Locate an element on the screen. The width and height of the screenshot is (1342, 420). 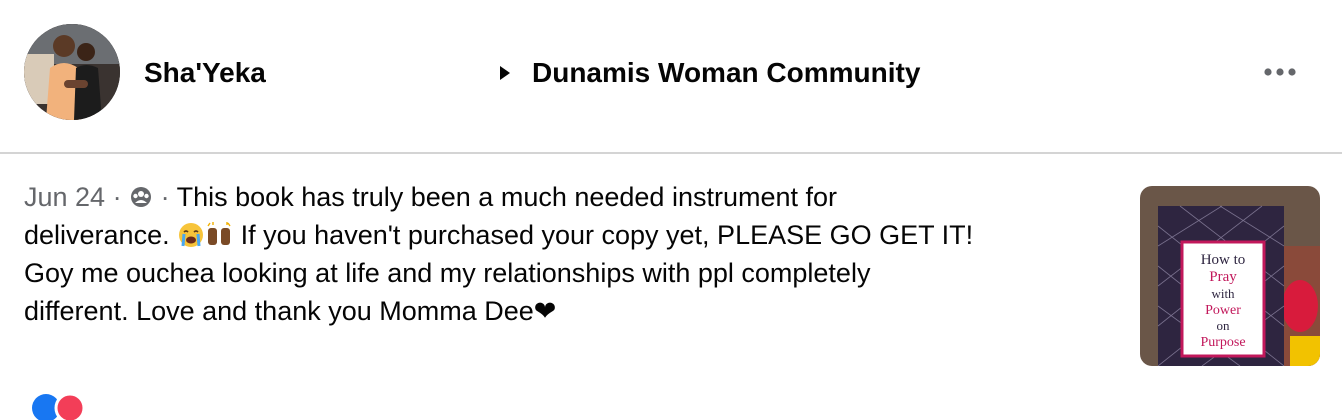
book-title-line: on is located at coordinates (1224, 325).